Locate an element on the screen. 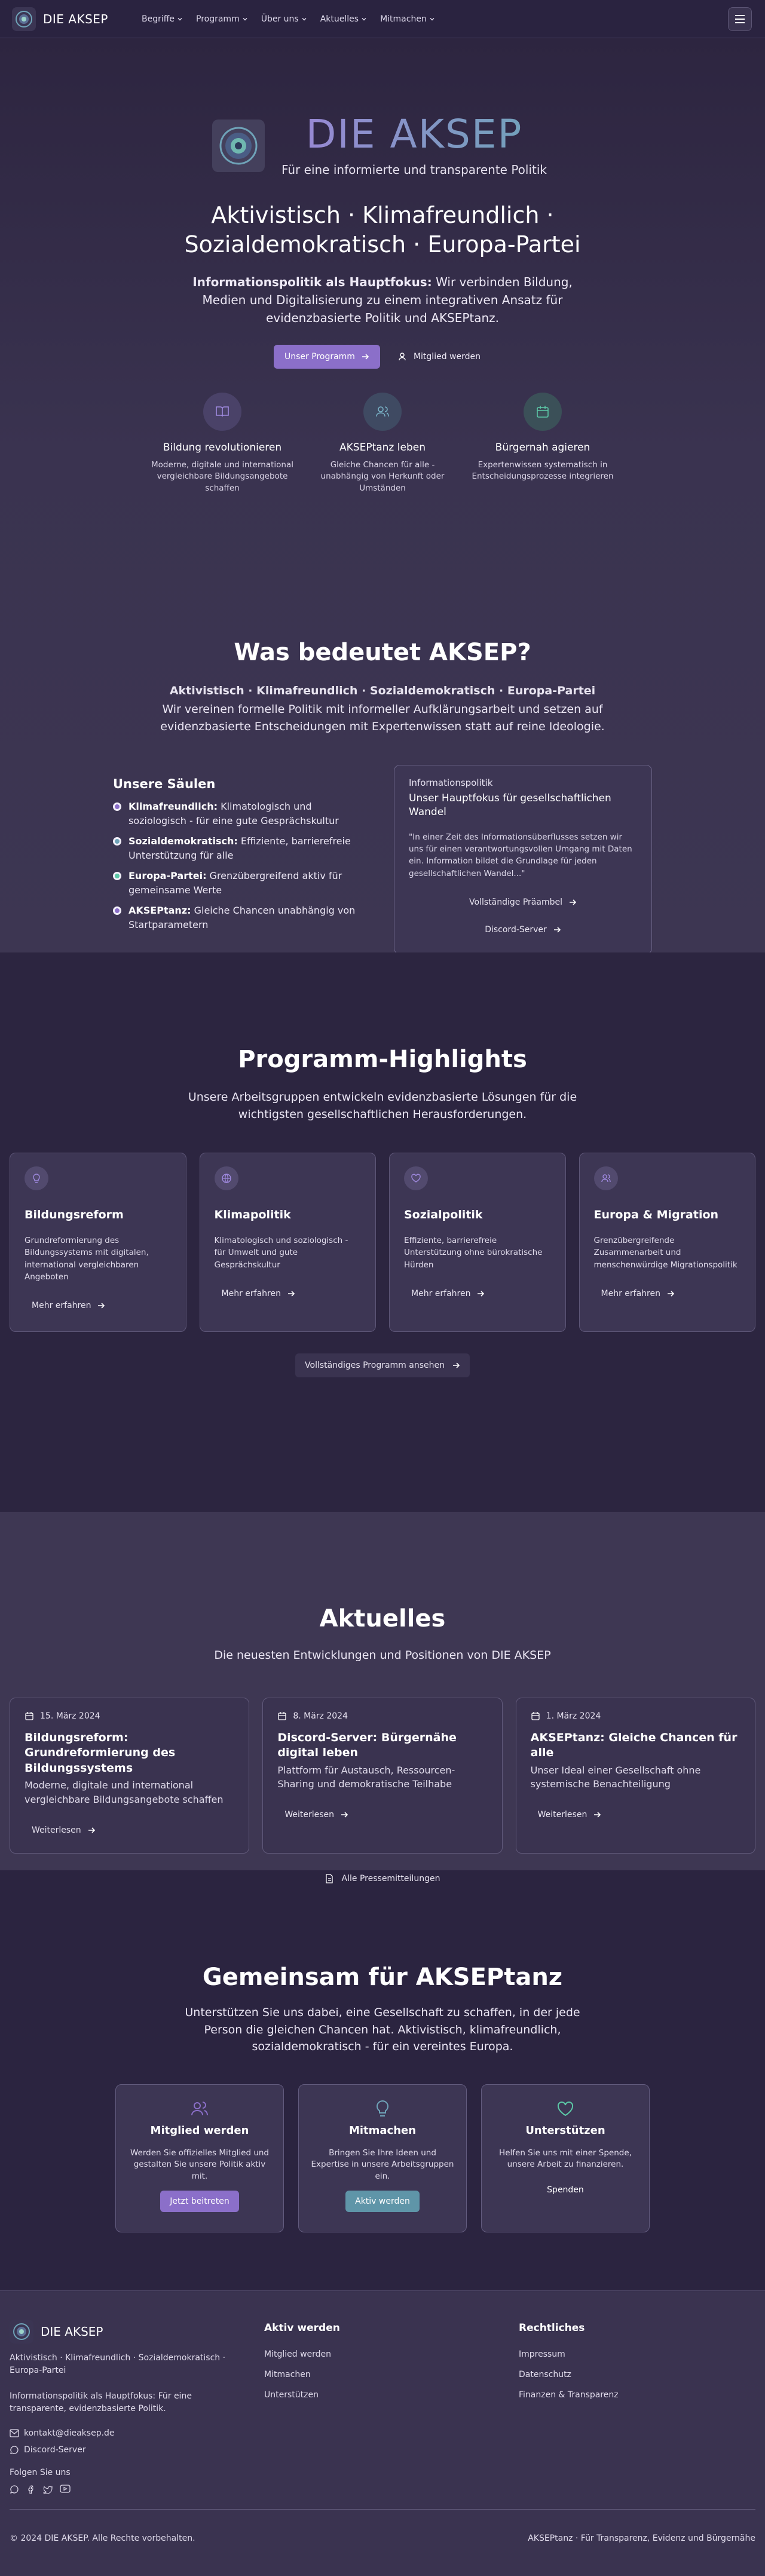  join-now-button: Jetzt beitreten is located at coordinates (199, 2202).